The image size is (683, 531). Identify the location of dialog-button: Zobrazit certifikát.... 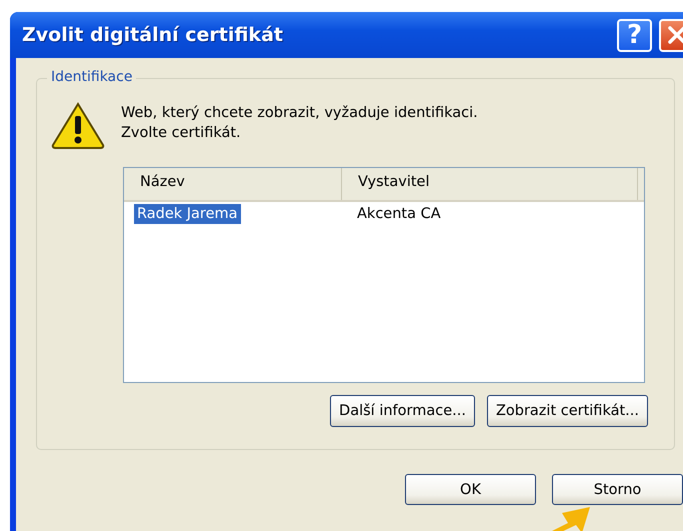
(567, 411).